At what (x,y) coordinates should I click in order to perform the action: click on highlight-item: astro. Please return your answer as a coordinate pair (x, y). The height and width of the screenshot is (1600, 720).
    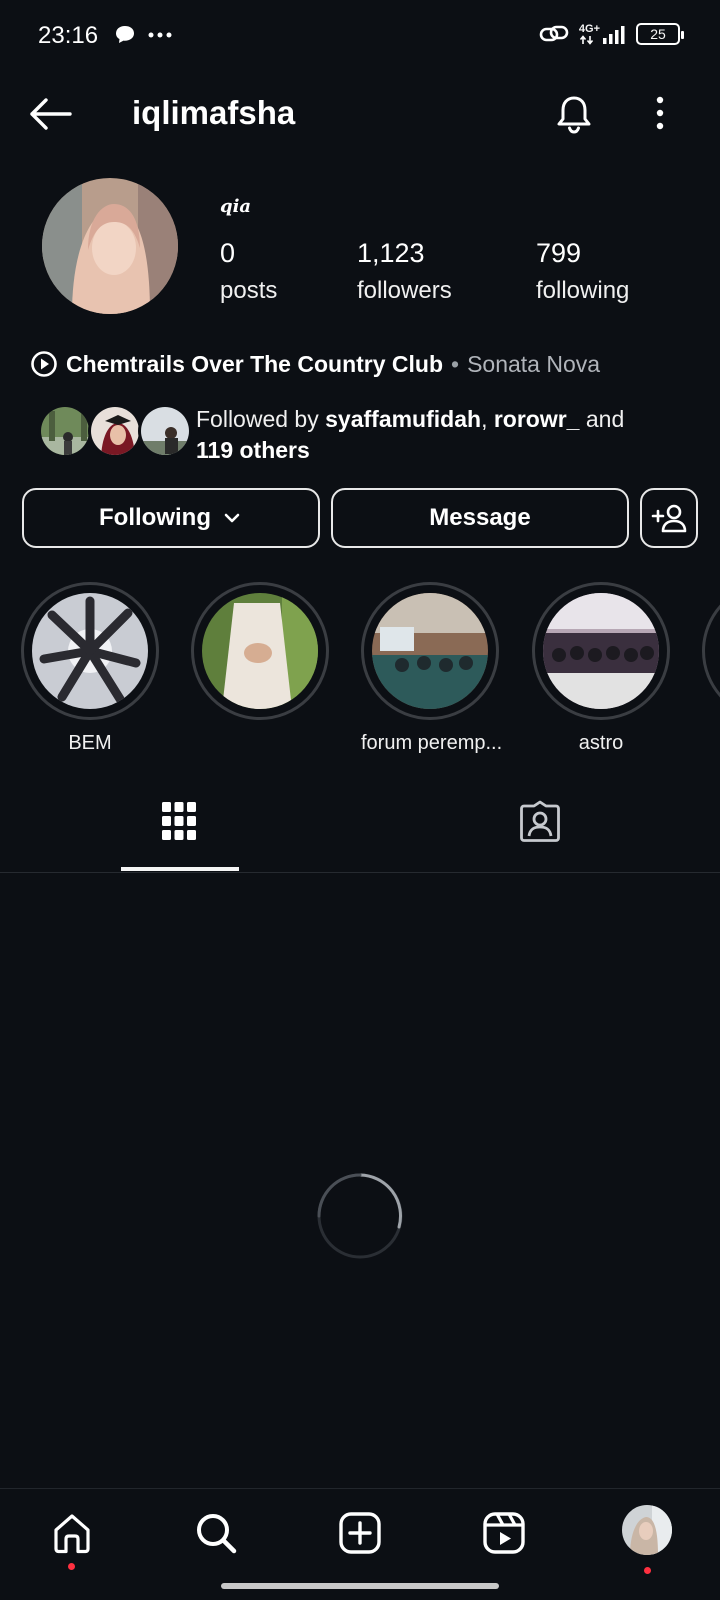
    Looking at the image, I should click on (601, 668).